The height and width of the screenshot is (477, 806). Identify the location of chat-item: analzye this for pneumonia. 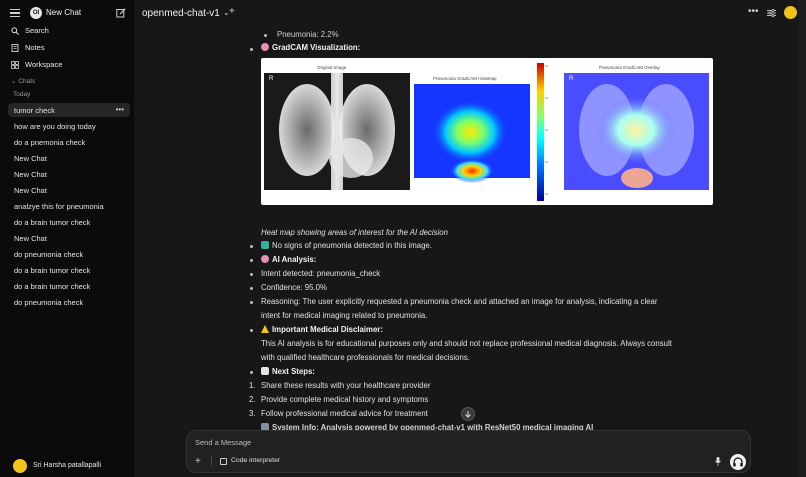
(69, 206).